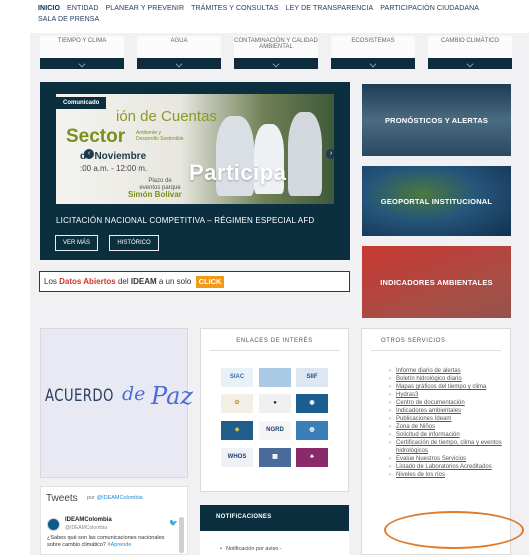 The height and width of the screenshot is (555, 529). I want to click on partner-logo: NGRD, so click(275, 430).